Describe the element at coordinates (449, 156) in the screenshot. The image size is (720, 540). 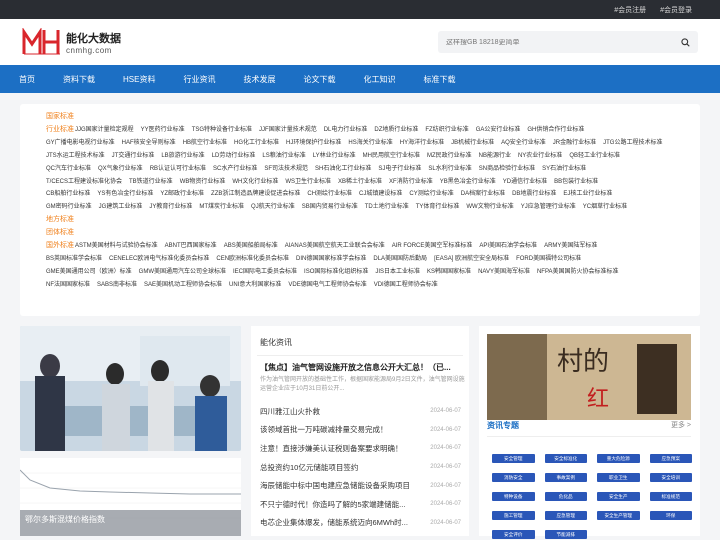
I see `standard-link: MZ民政行业标准` at that location.